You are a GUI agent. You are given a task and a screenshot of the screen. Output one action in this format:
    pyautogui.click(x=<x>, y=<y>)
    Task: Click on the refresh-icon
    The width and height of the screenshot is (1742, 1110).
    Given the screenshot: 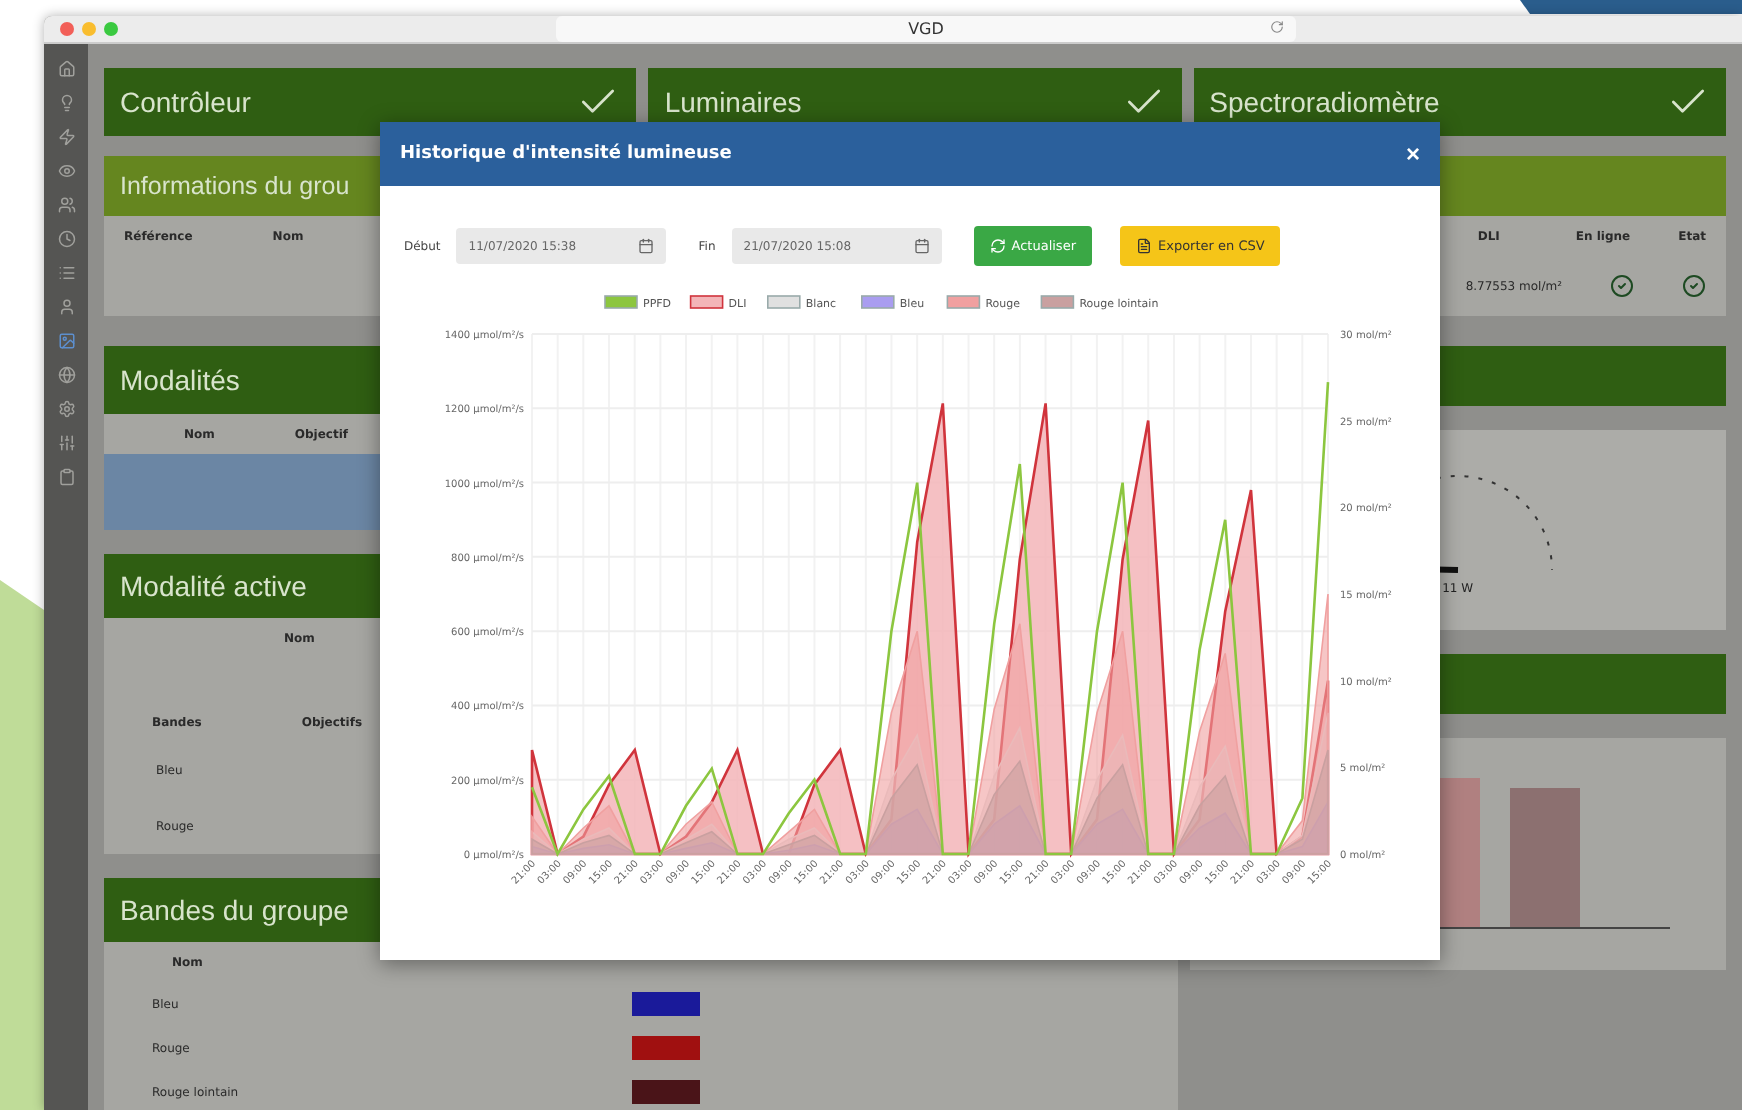 What is the action you would take?
    pyautogui.click(x=997, y=246)
    